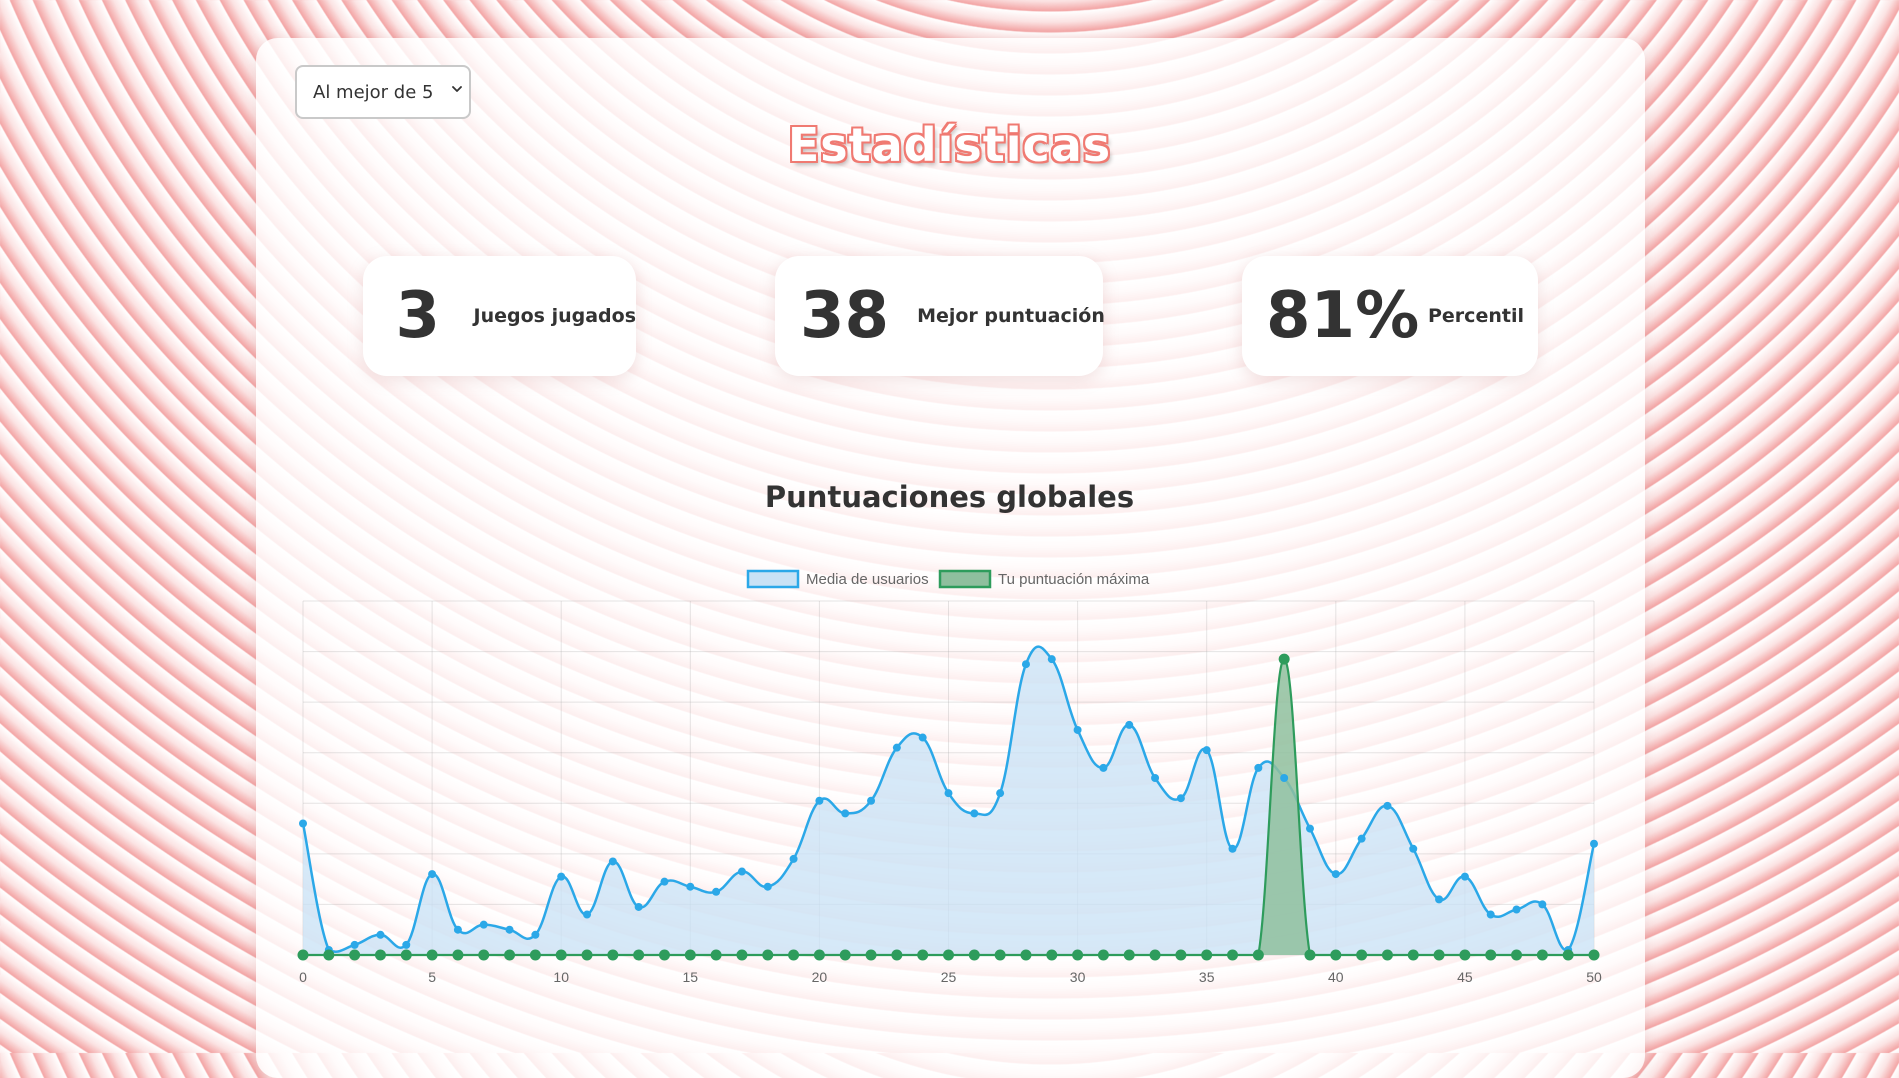 Image resolution: width=1899 pixels, height=1078 pixels. What do you see at coordinates (820, 977) in the screenshot?
I see `x-tick-label: 20` at bounding box center [820, 977].